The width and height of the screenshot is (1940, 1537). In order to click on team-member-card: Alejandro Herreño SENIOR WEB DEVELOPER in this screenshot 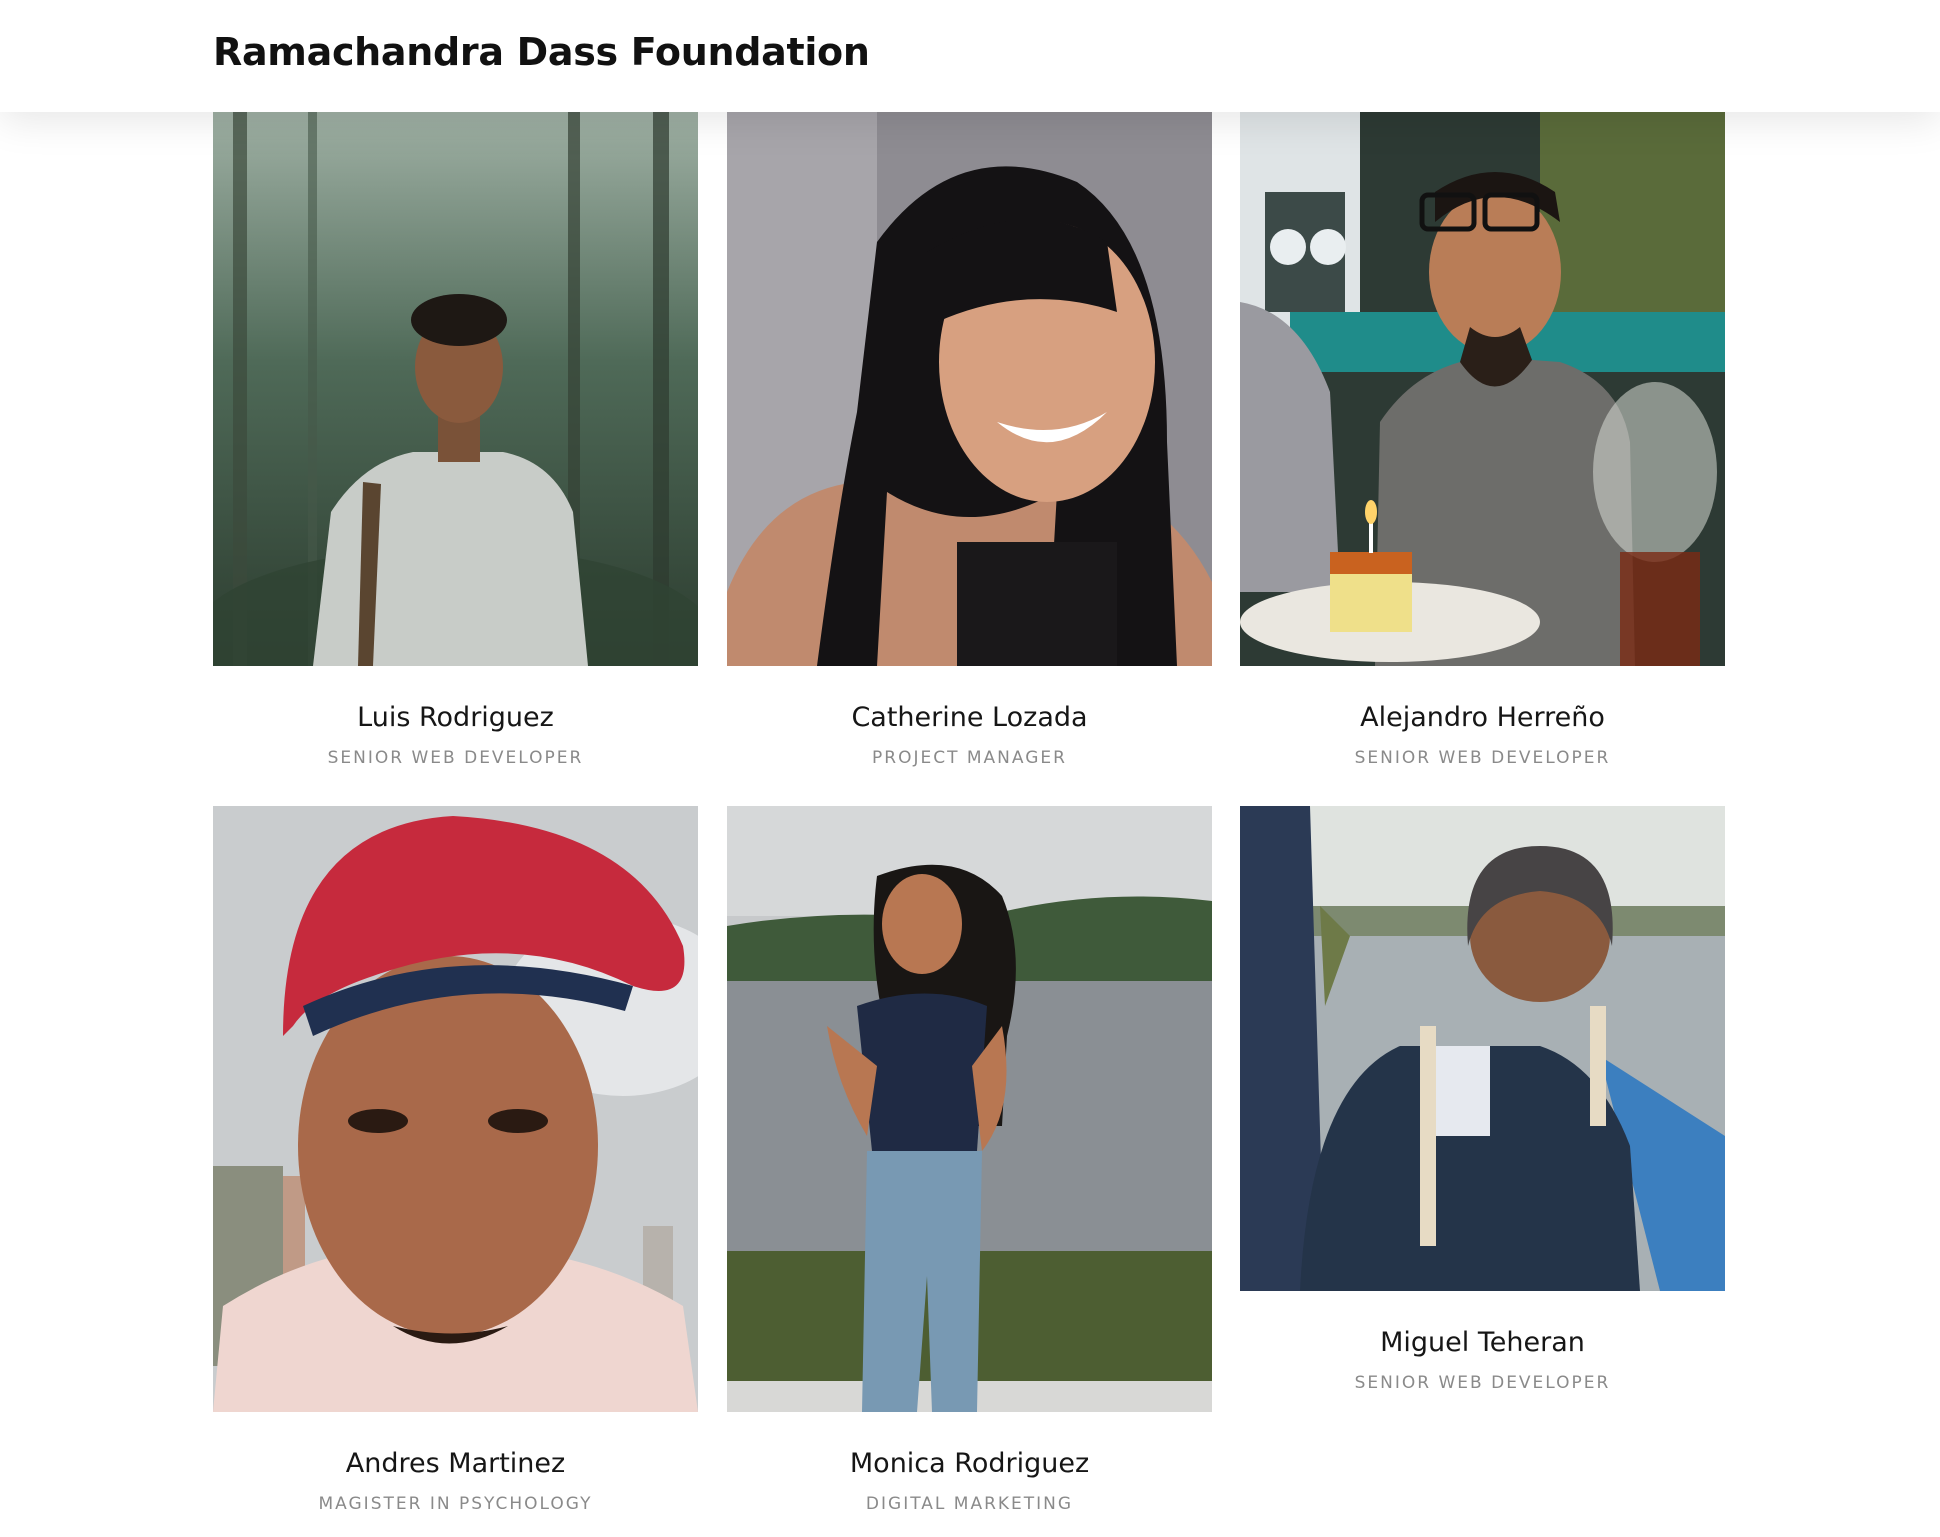, I will do `click(1482, 440)`.